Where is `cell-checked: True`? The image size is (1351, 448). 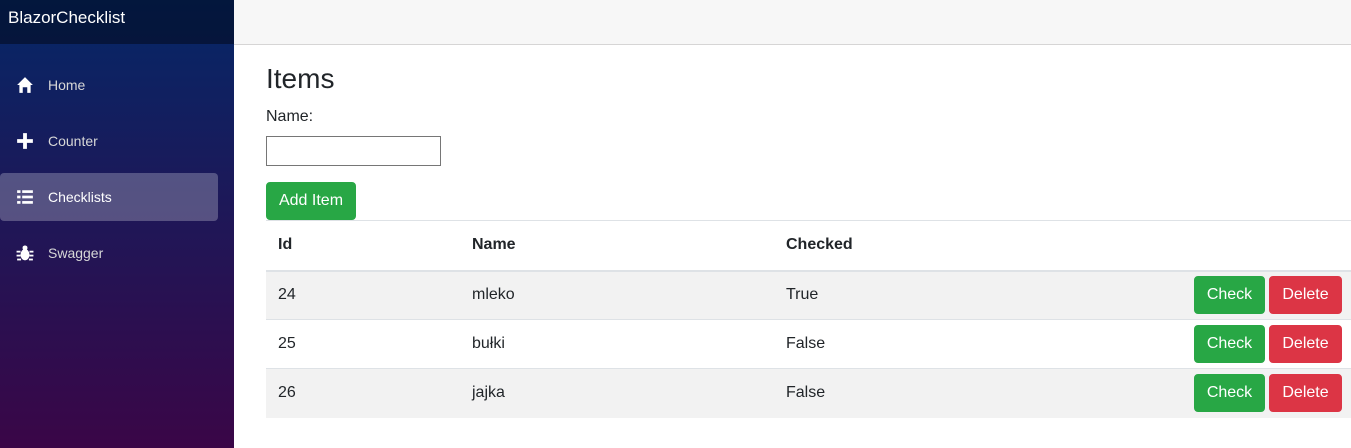 cell-checked: True is located at coordinates (984, 295).